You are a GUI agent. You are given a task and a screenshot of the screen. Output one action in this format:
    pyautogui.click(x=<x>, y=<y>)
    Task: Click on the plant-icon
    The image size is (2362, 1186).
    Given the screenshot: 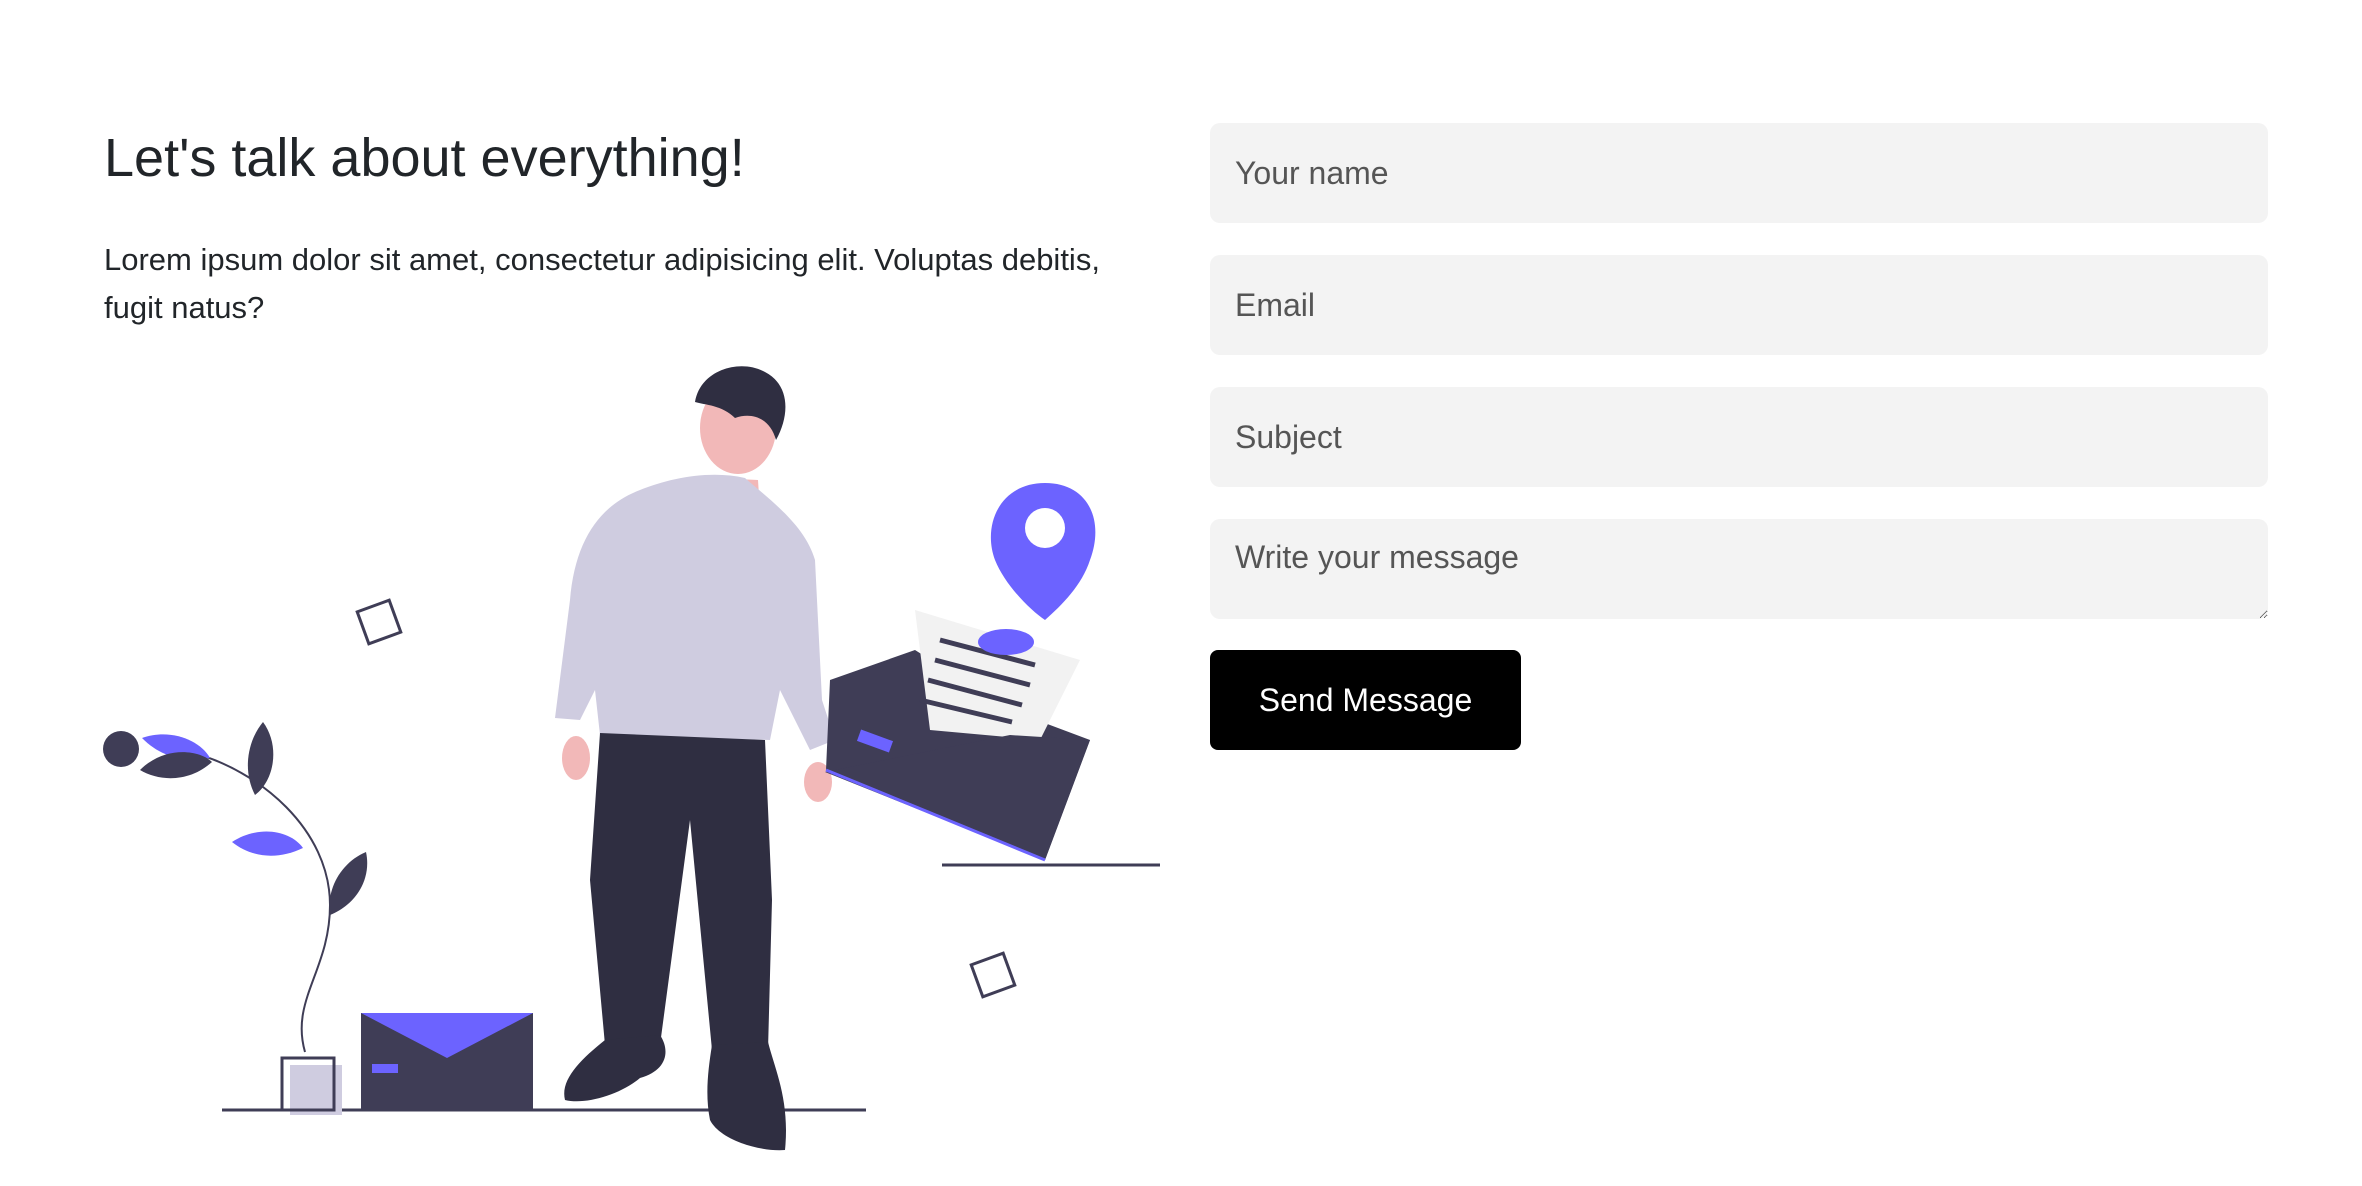 What is the action you would take?
    pyautogui.click(x=235, y=918)
    